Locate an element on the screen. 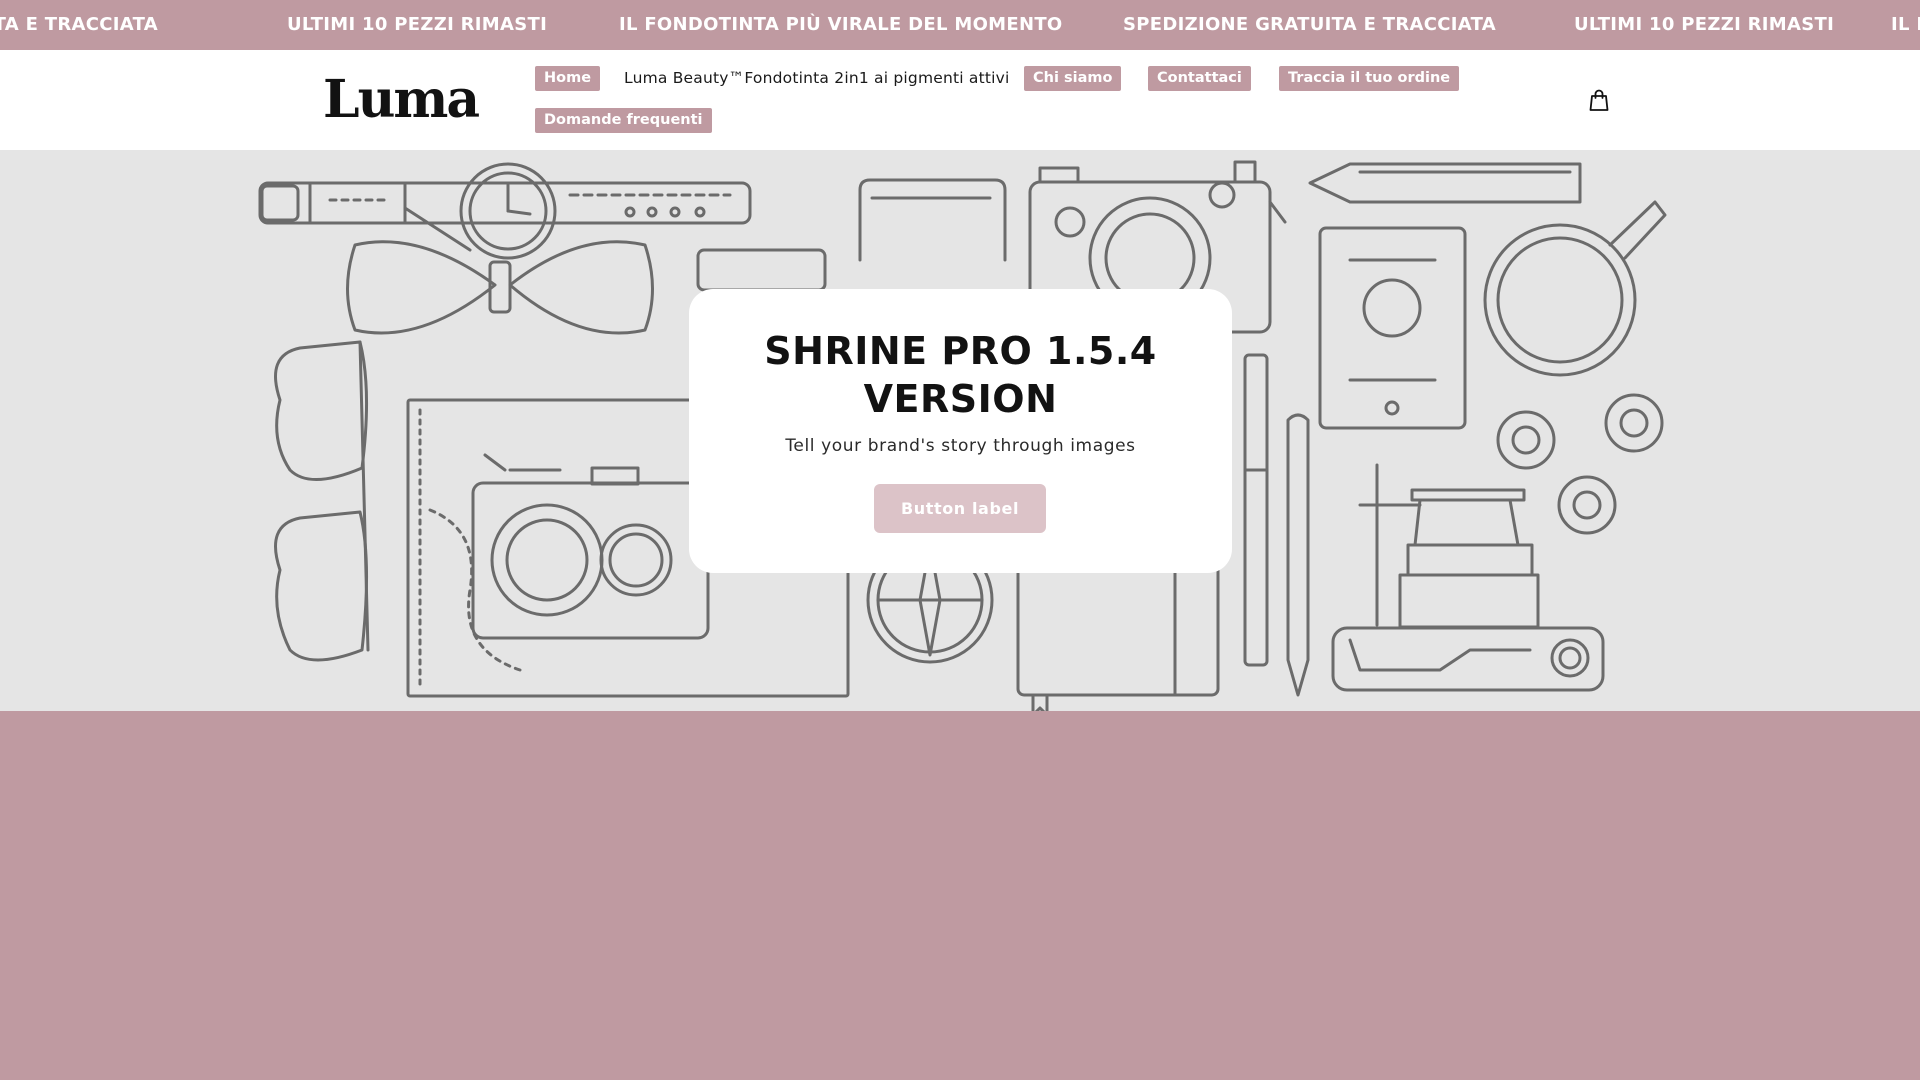 Image resolution: width=1920 pixels, height=1080 pixels. shopping-bag-icon is located at coordinates (1599, 100).